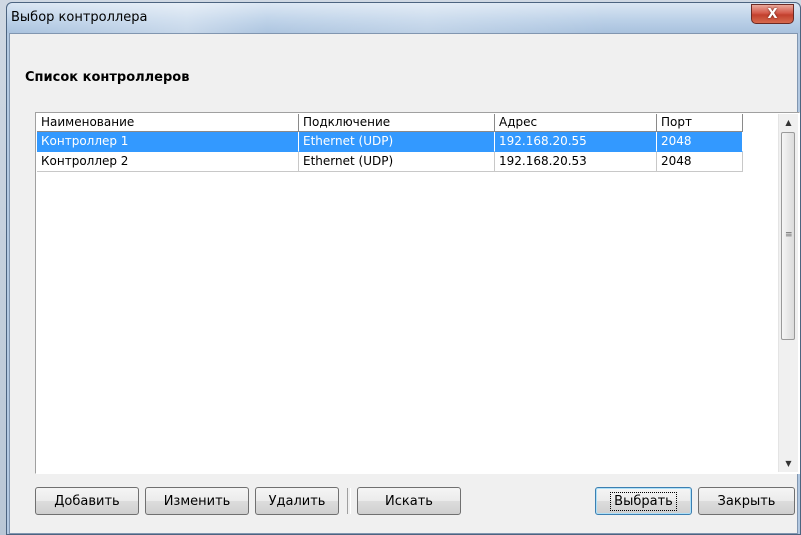 Image resolution: width=801 pixels, height=535 pixels. What do you see at coordinates (79, 17) in the screenshot?
I see `window-title: Выбор контроллера` at bounding box center [79, 17].